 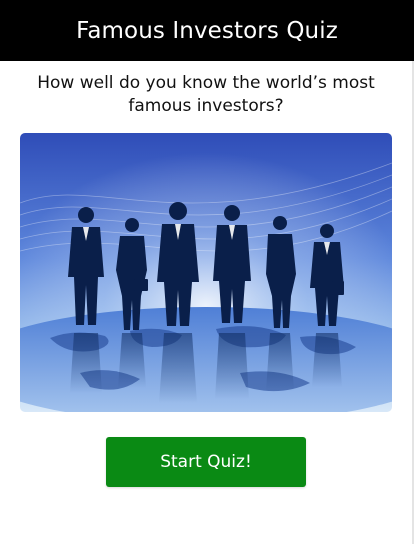 I want to click on page-title: Famous Investors Quiz, so click(x=207, y=30).